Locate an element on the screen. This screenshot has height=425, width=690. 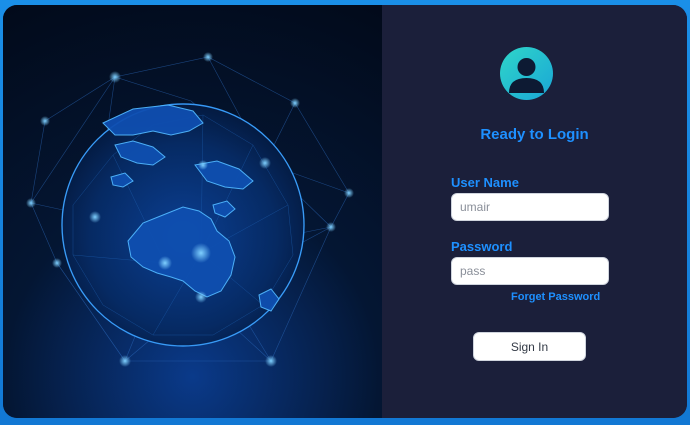
login-title: Ready to Login is located at coordinates (534, 134).